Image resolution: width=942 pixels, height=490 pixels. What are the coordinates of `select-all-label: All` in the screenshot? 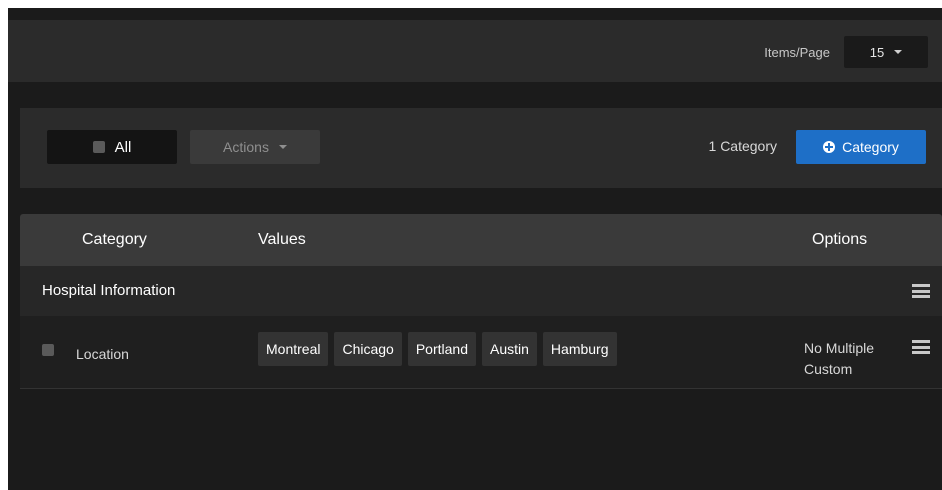 It's located at (123, 147).